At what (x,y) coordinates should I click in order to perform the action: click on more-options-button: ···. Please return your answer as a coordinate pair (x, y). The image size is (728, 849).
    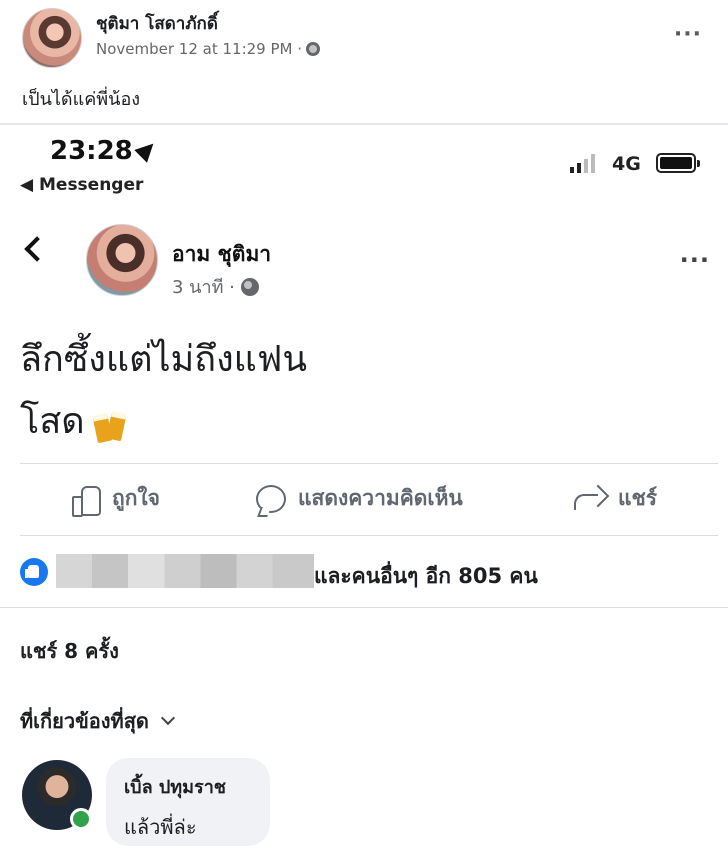
    Looking at the image, I should click on (688, 34).